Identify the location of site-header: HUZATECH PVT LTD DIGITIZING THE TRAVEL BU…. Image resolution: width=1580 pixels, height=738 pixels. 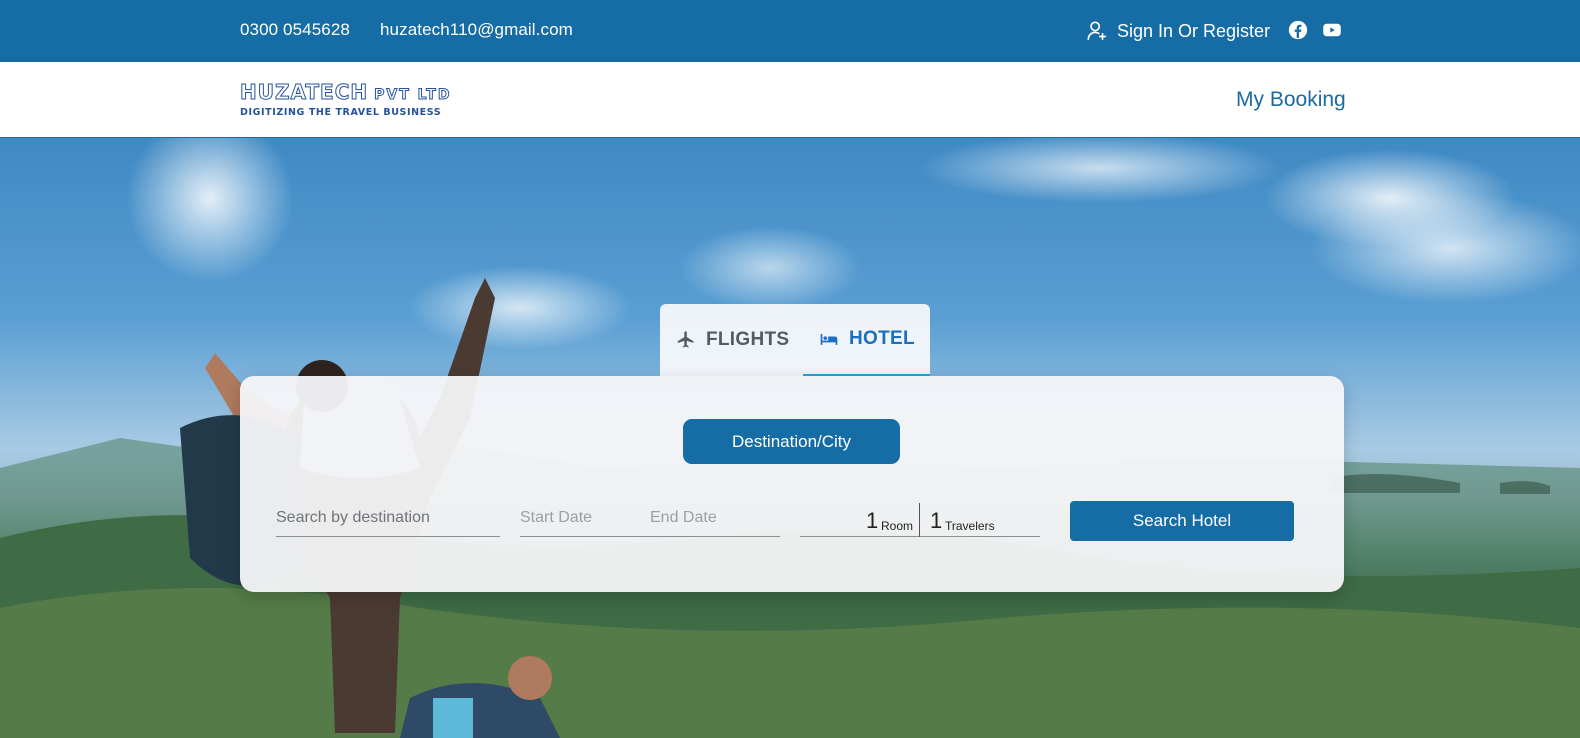
(790, 100).